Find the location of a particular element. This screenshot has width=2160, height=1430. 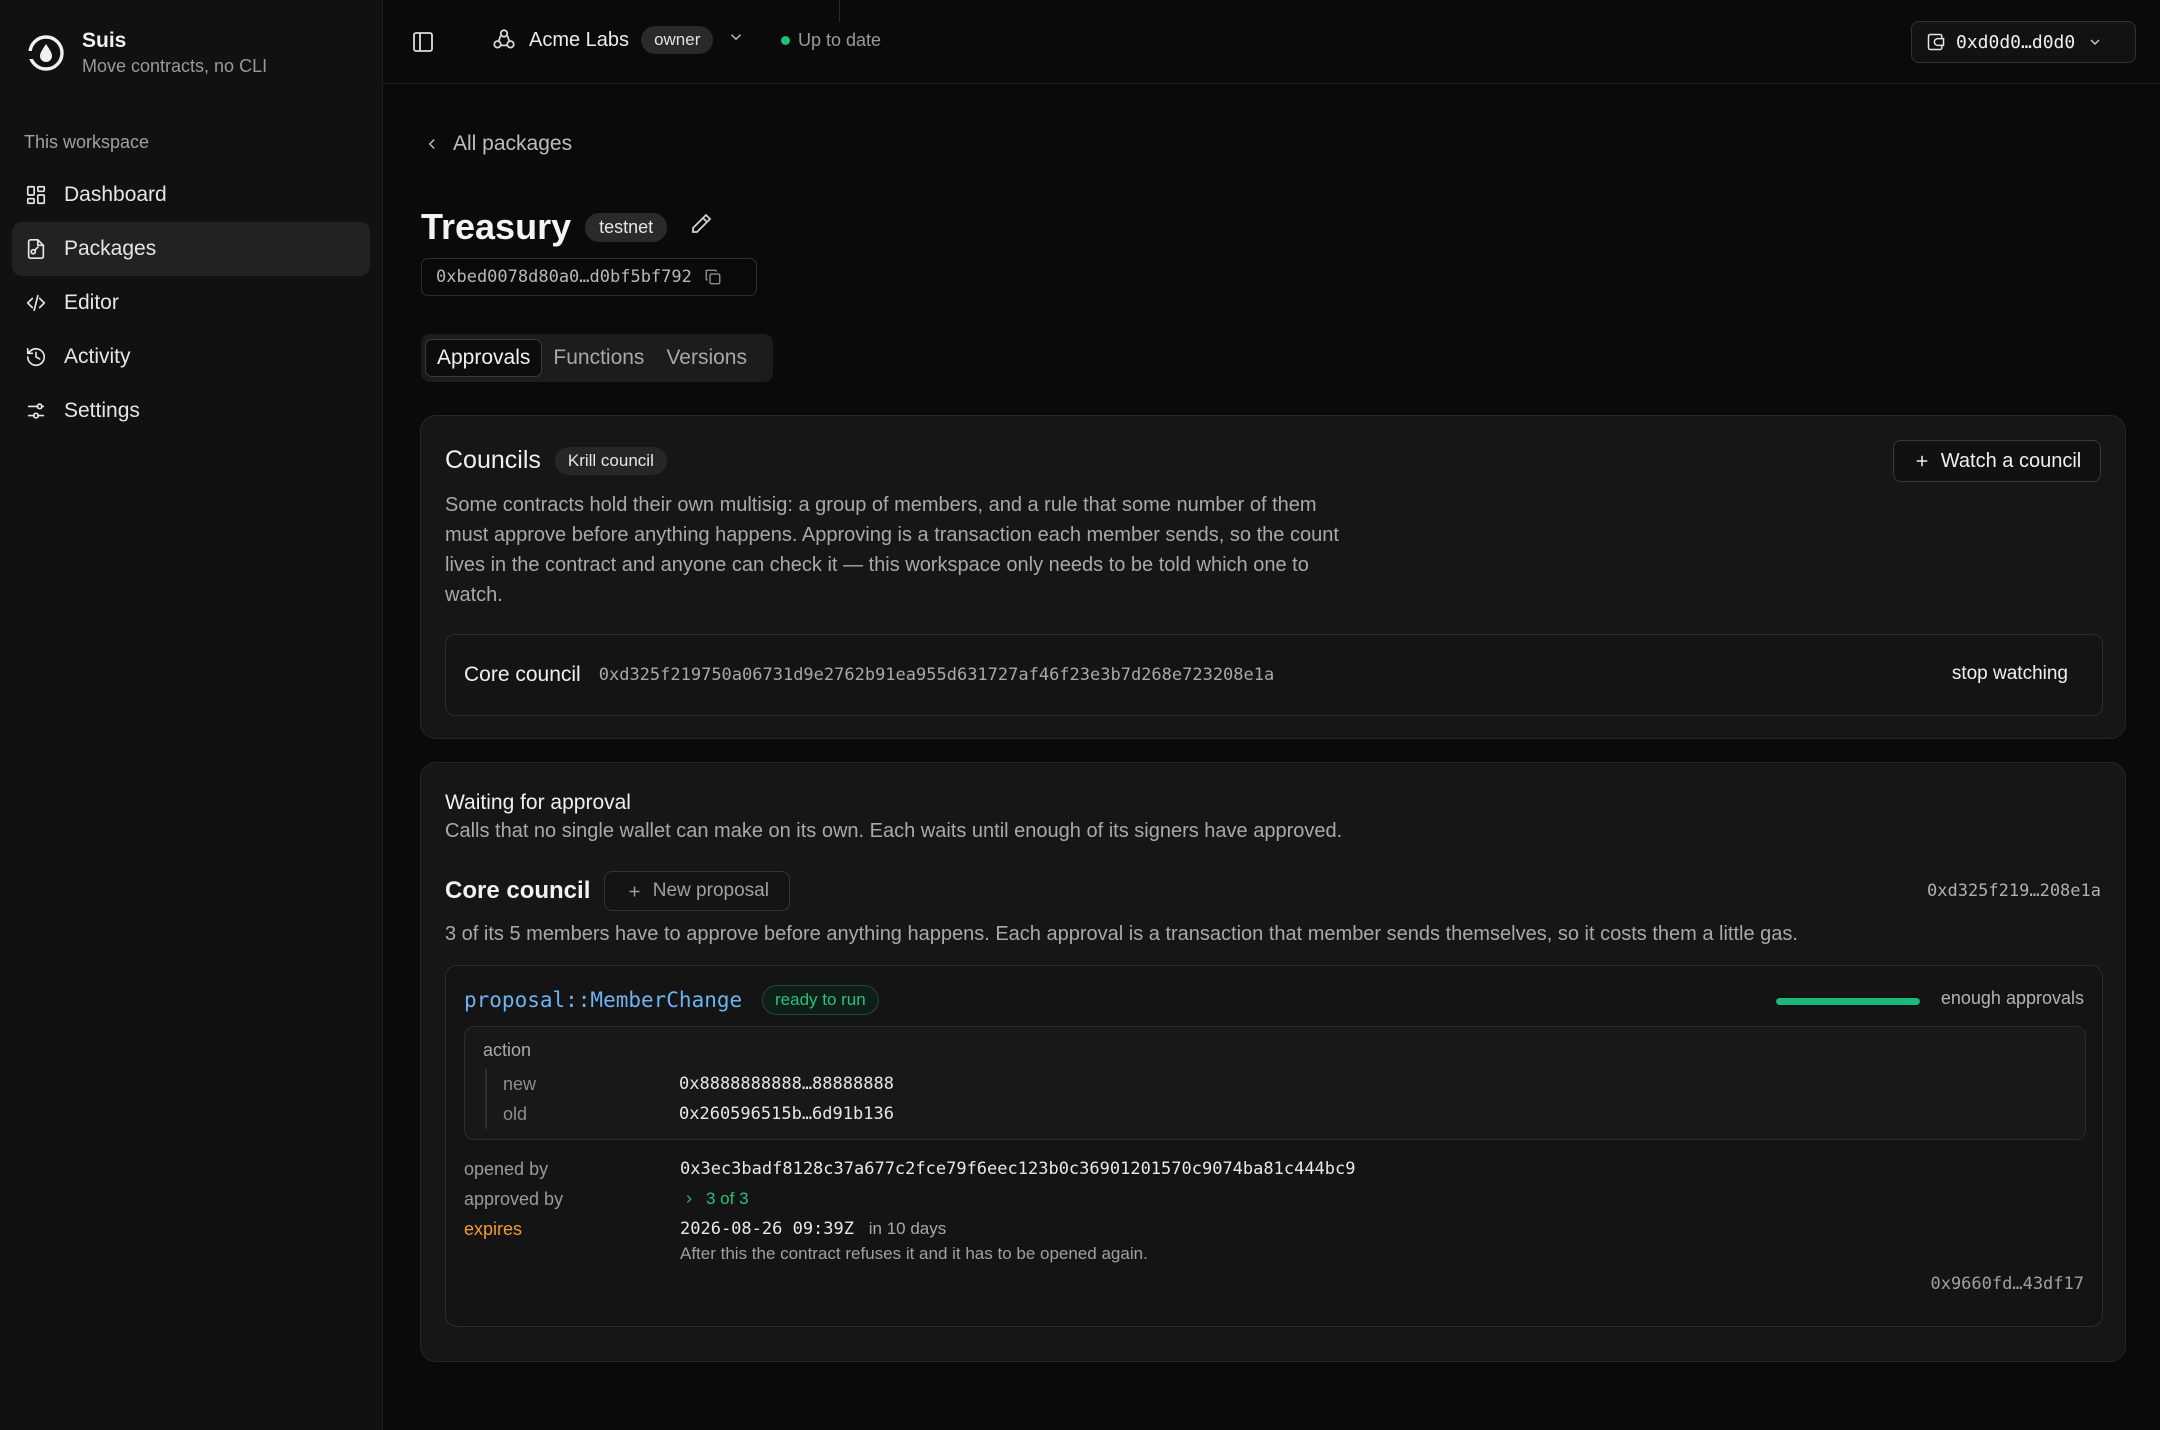

proposal-name: proposal::MemberChange is located at coordinates (603, 1000).